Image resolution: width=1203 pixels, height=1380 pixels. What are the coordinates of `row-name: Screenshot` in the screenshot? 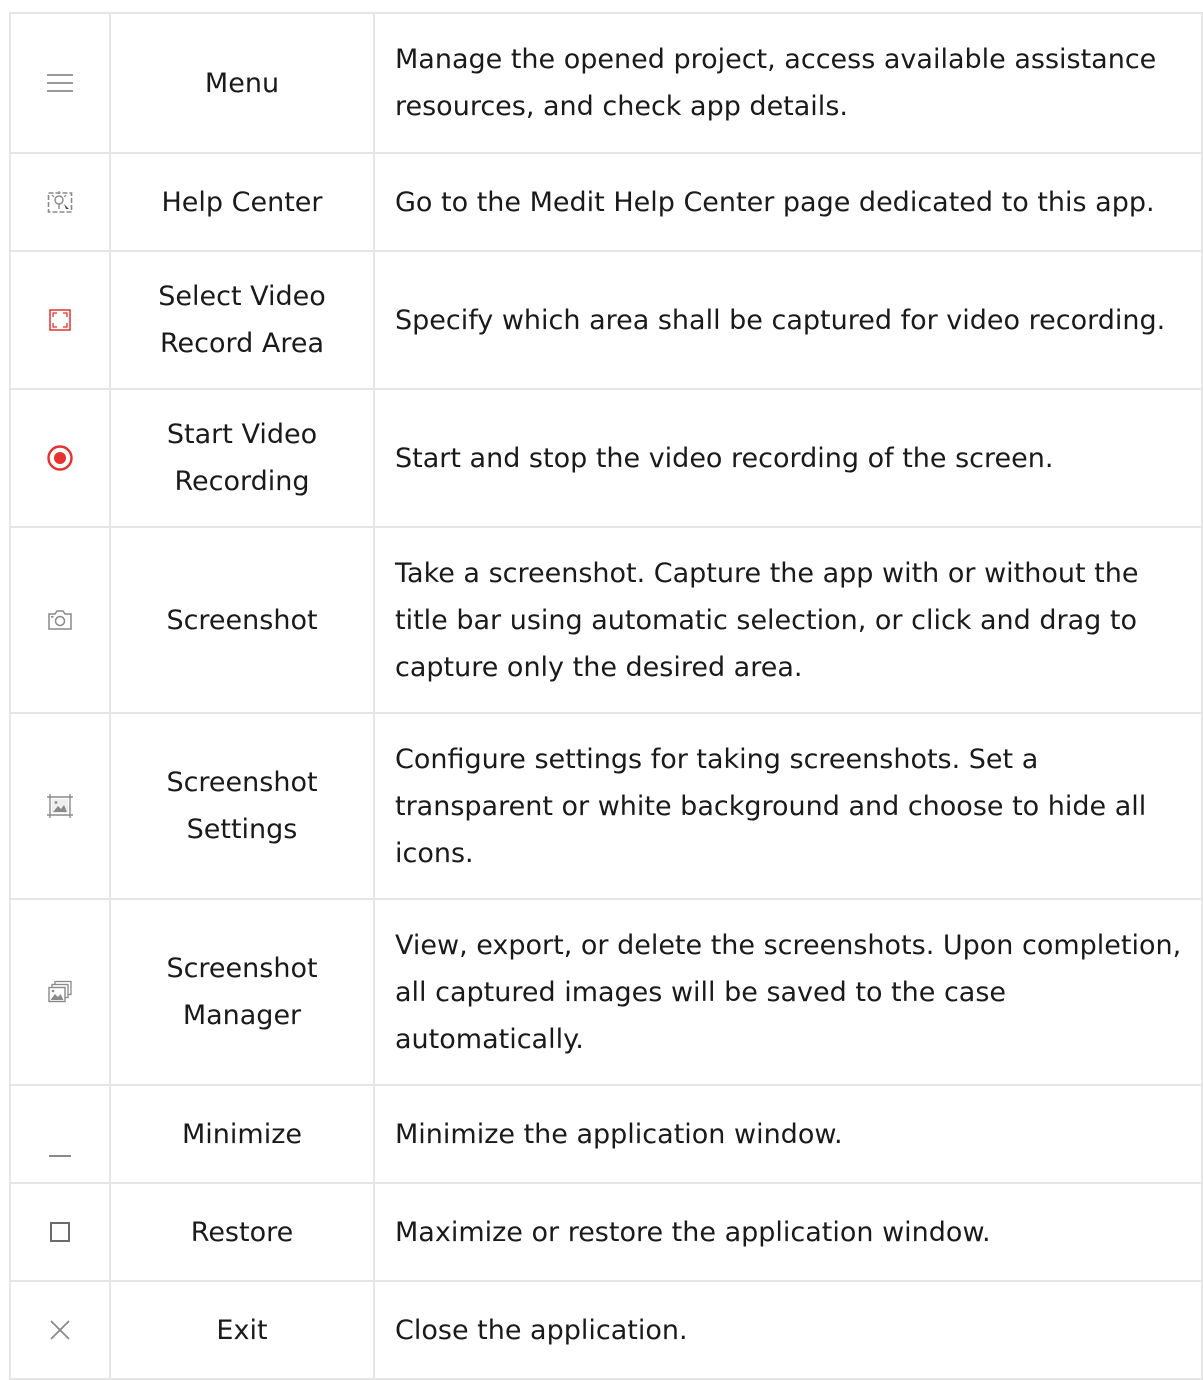 It's located at (242, 620).